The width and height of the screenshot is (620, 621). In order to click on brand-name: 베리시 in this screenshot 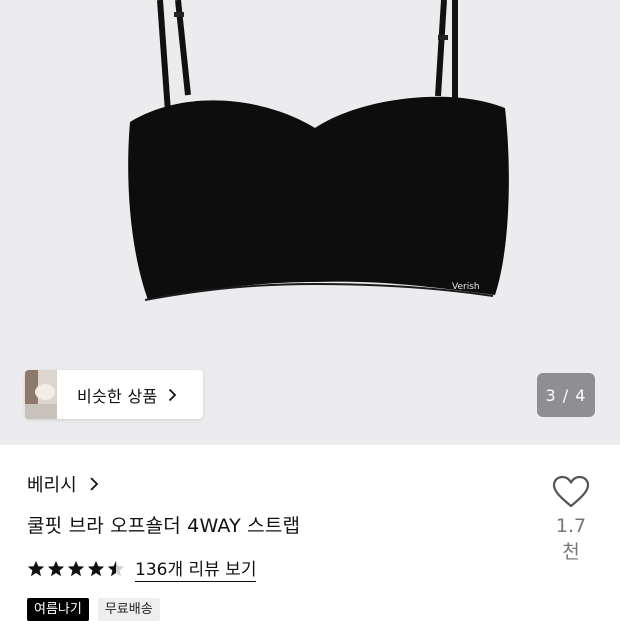, I will do `click(52, 485)`.